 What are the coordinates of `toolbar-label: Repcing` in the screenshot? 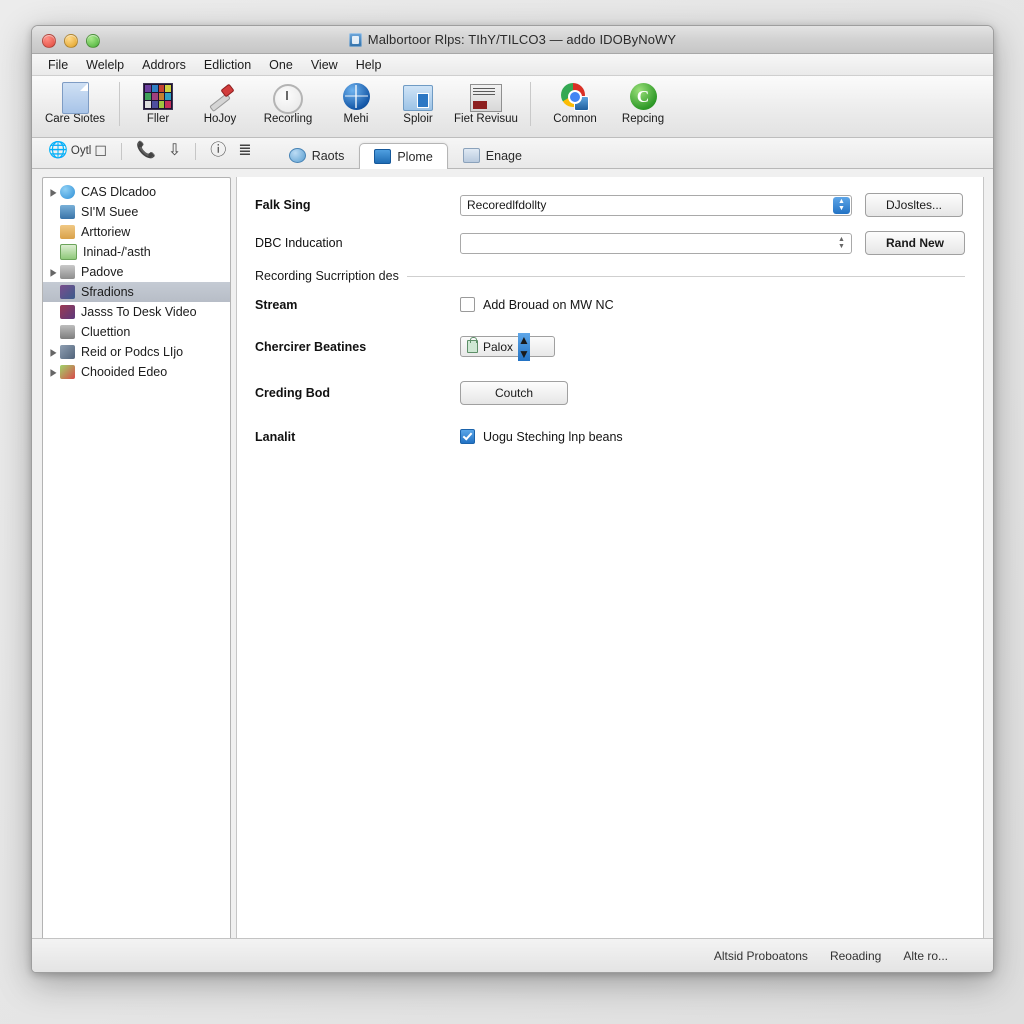 It's located at (643, 119).